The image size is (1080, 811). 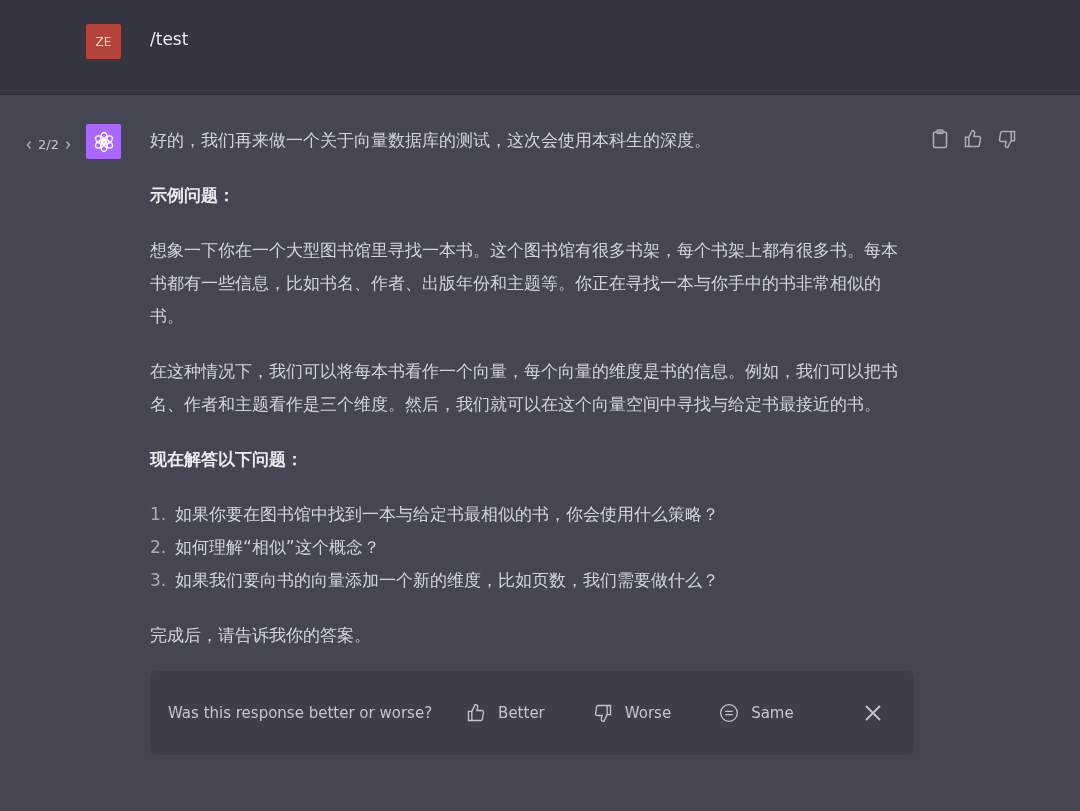 I want to click on list-item-text: 如果你要在图书馆中找到一本与给定书最相似的书，你会使用什么策略？, so click(x=447, y=514).